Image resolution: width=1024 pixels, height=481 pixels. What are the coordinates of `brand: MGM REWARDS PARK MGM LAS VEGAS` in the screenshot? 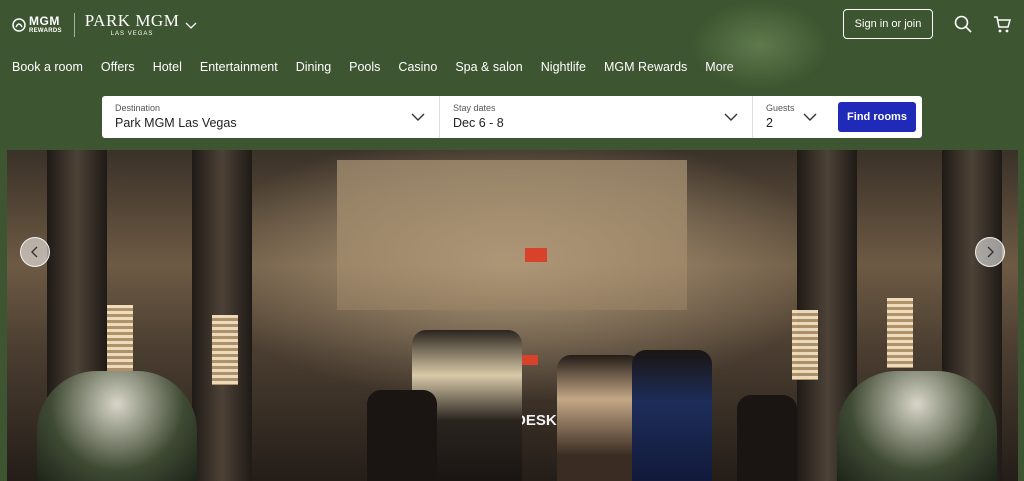 It's located at (104, 24).